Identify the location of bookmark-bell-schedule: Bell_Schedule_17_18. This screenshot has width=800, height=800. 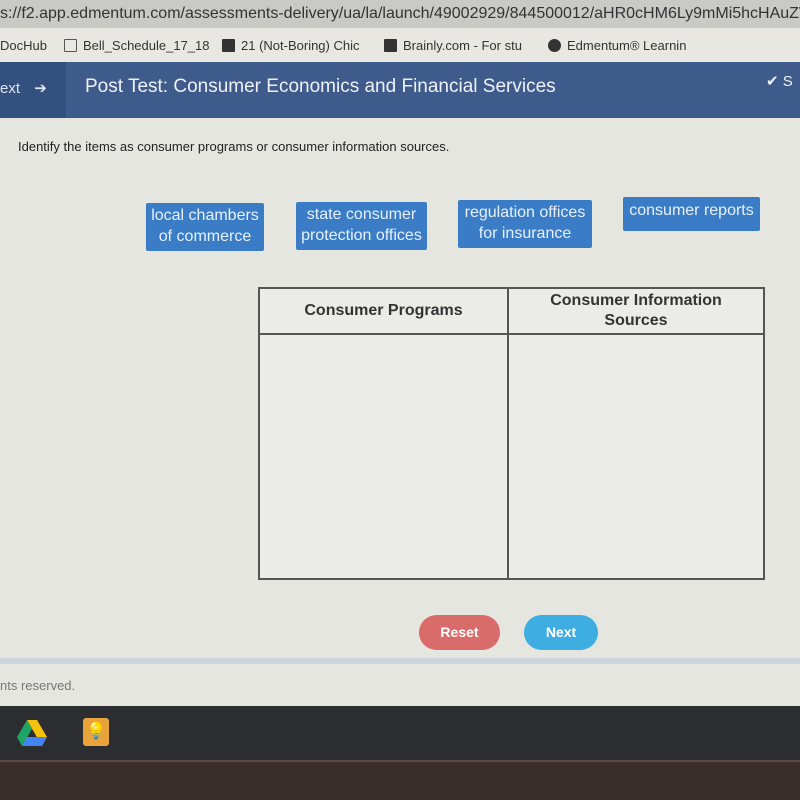
(137, 45).